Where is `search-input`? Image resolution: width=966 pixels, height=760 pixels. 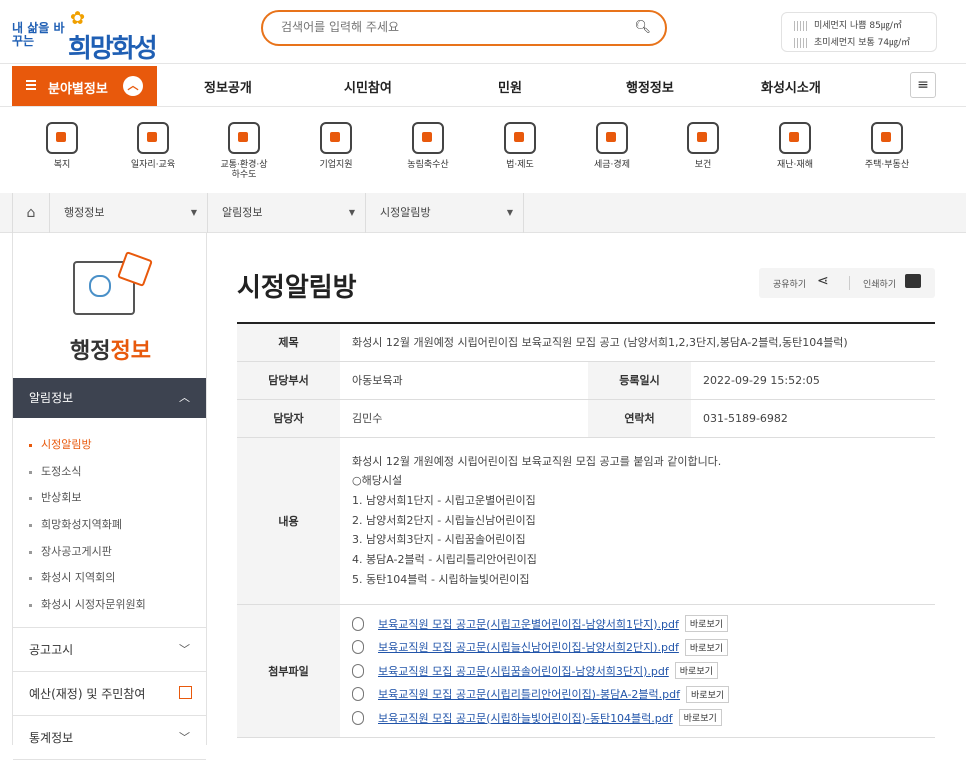 search-input is located at coordinates (446, 27).